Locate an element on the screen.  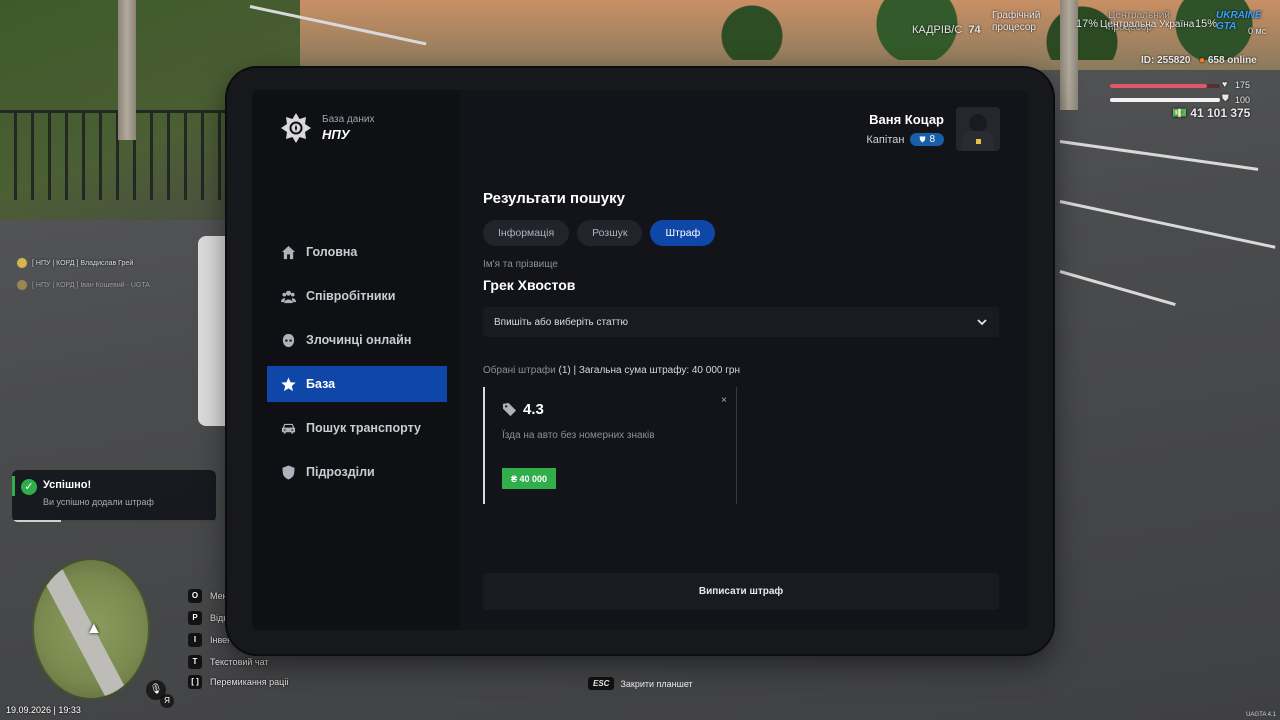
article-select-placeholder: Впишіть або виберіть статтю is located at coordinates (561, 322).